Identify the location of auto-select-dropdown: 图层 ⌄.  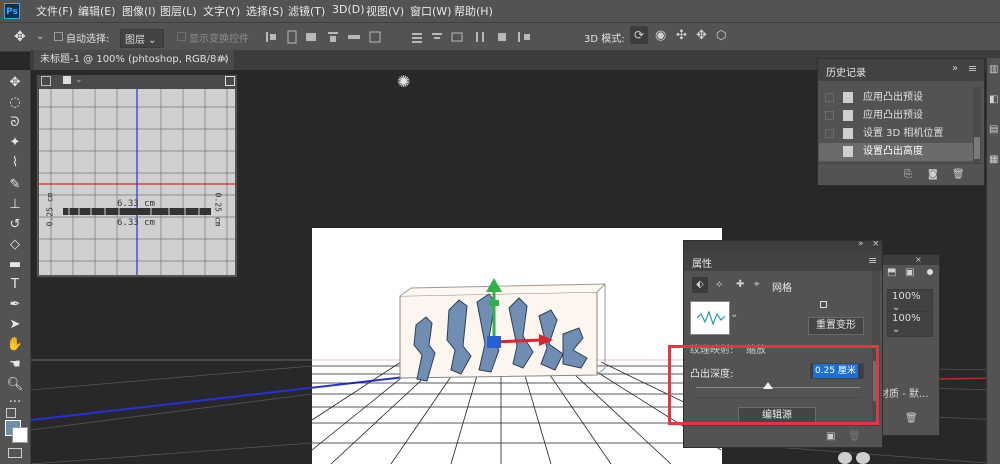
(142, 38).